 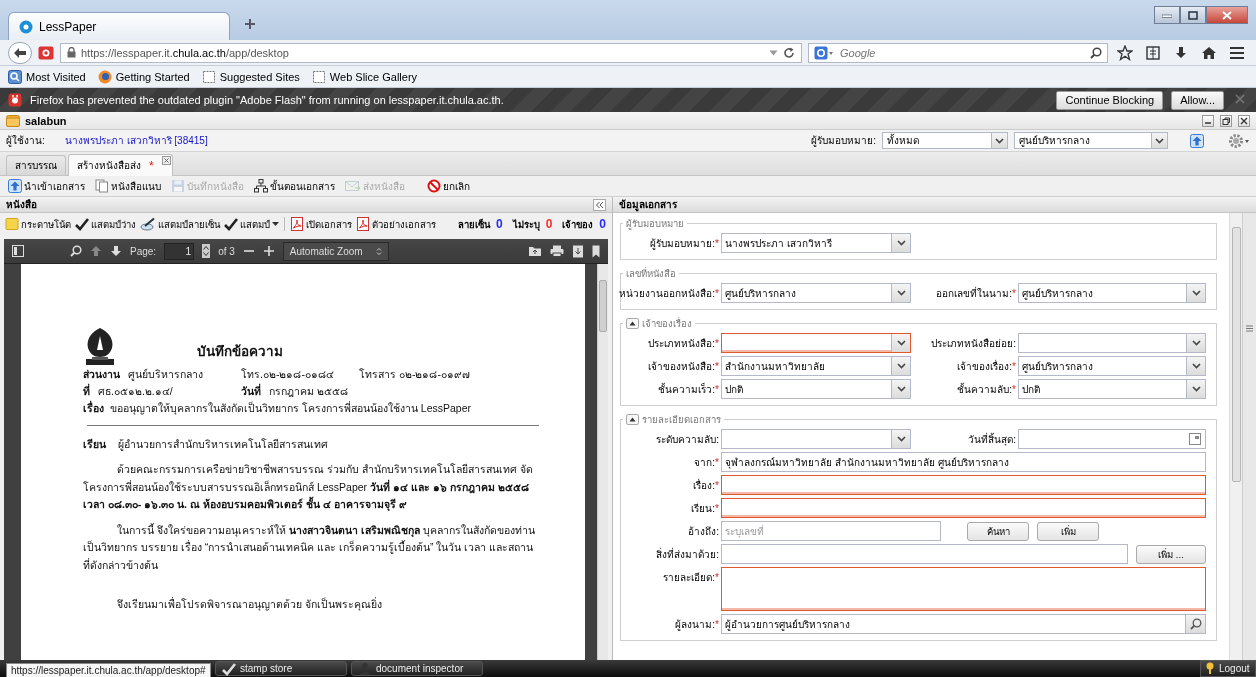 I want to click on lookup-field: ผู้อำนวยการศูนย์บริหารกลาง, so click(x=953, y=624).